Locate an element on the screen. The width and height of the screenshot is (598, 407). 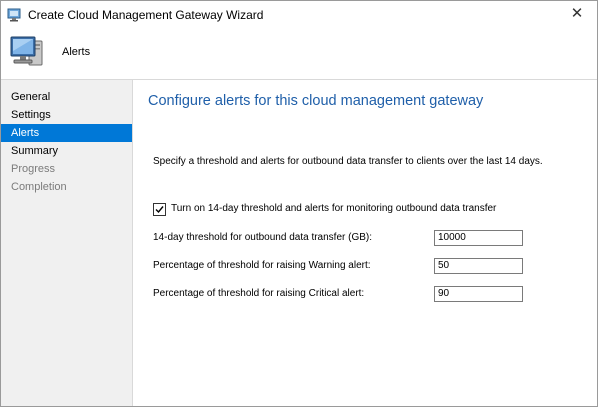
threshold-gb-input is located at coordinates (478, 238).